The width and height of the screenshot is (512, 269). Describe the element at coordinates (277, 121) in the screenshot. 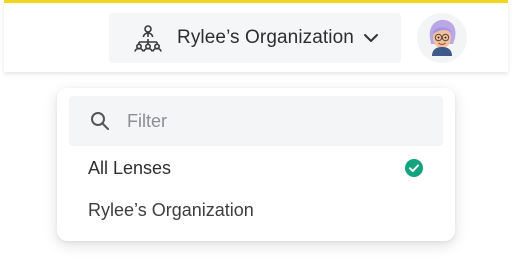

I see `filter-input` at that location.